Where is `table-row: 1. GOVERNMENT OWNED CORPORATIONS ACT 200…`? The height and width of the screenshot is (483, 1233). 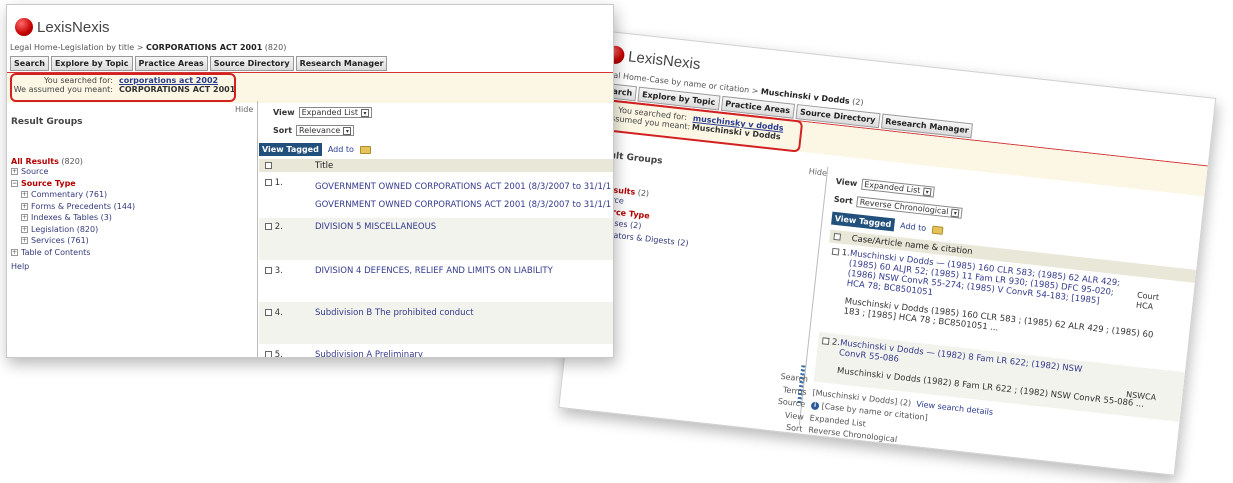 table-row: 1. GOVERNMENT OWNED CORPORATIONS ACT 200… is located at coordinates (436, 195).